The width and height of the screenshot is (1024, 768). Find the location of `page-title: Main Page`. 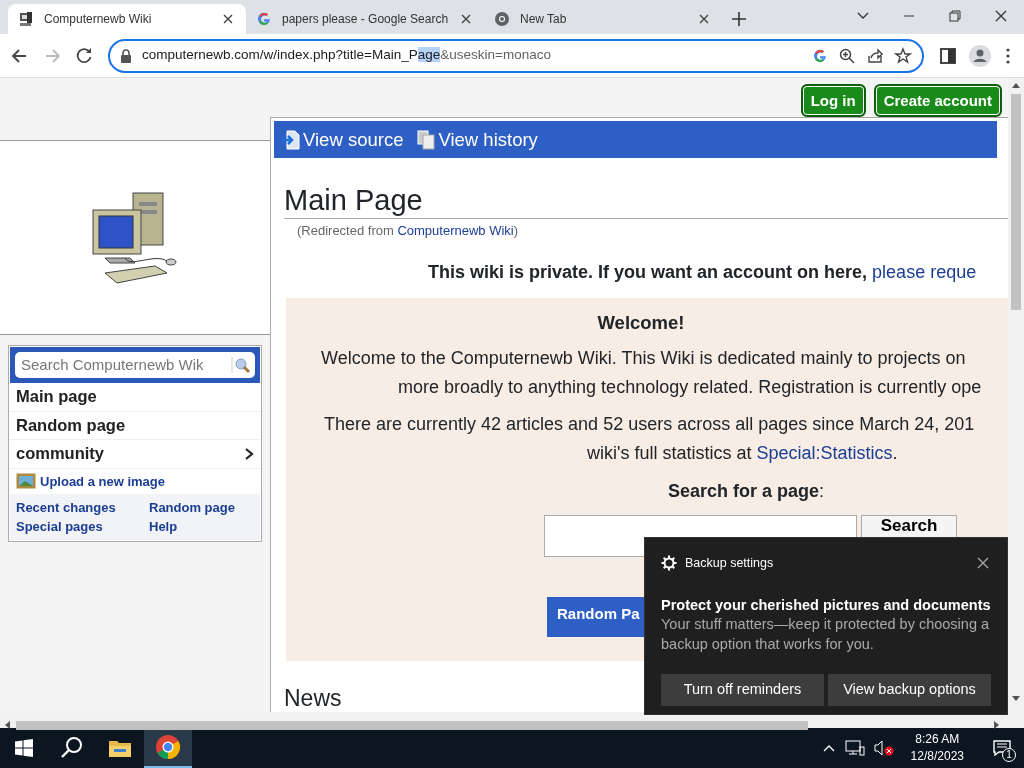

page-title: Main Page is located at coordinates (646, 200).